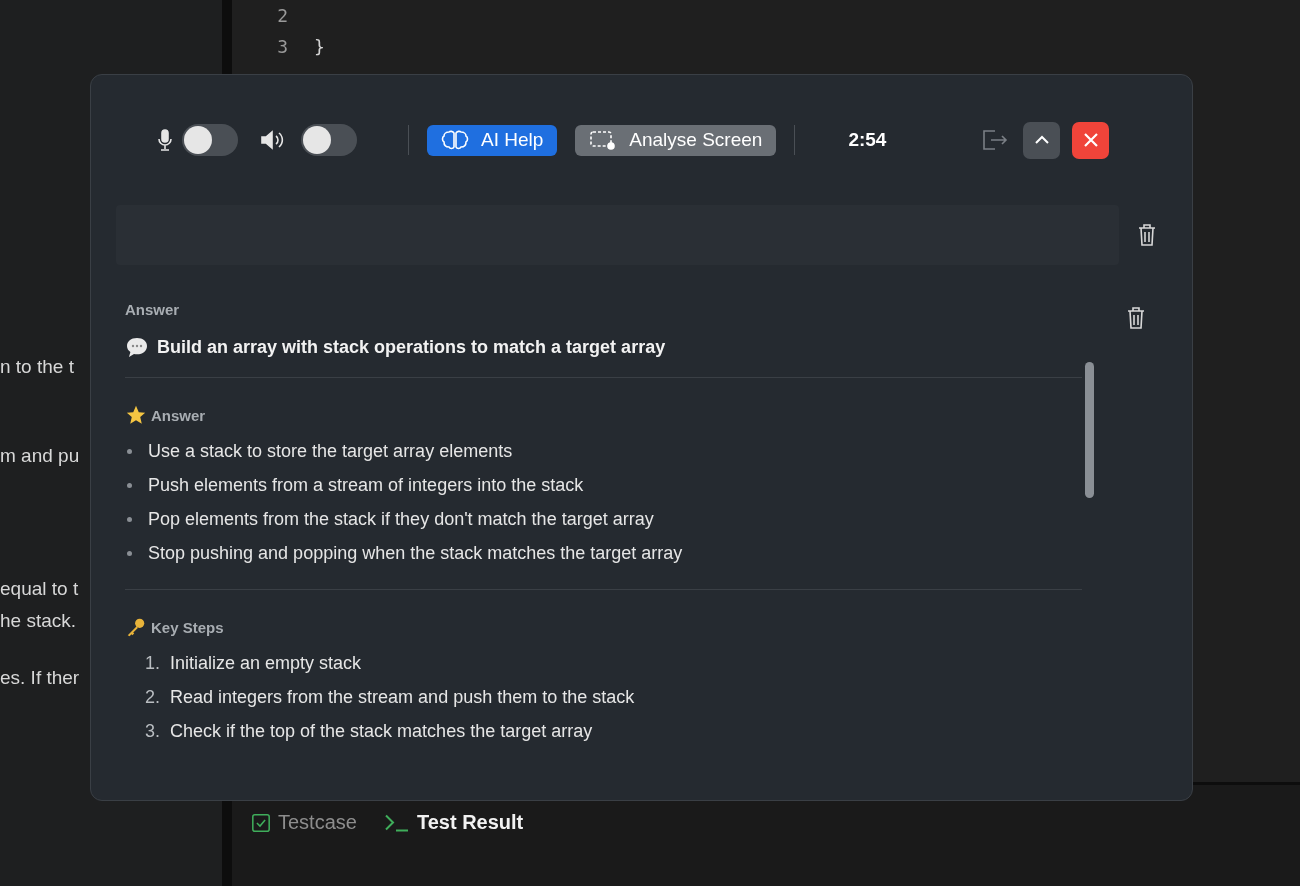  What do you see at coordinates (40, 678) in the screenshot?
I see `description-text: es. If ther` at bounding box center [40, 678].